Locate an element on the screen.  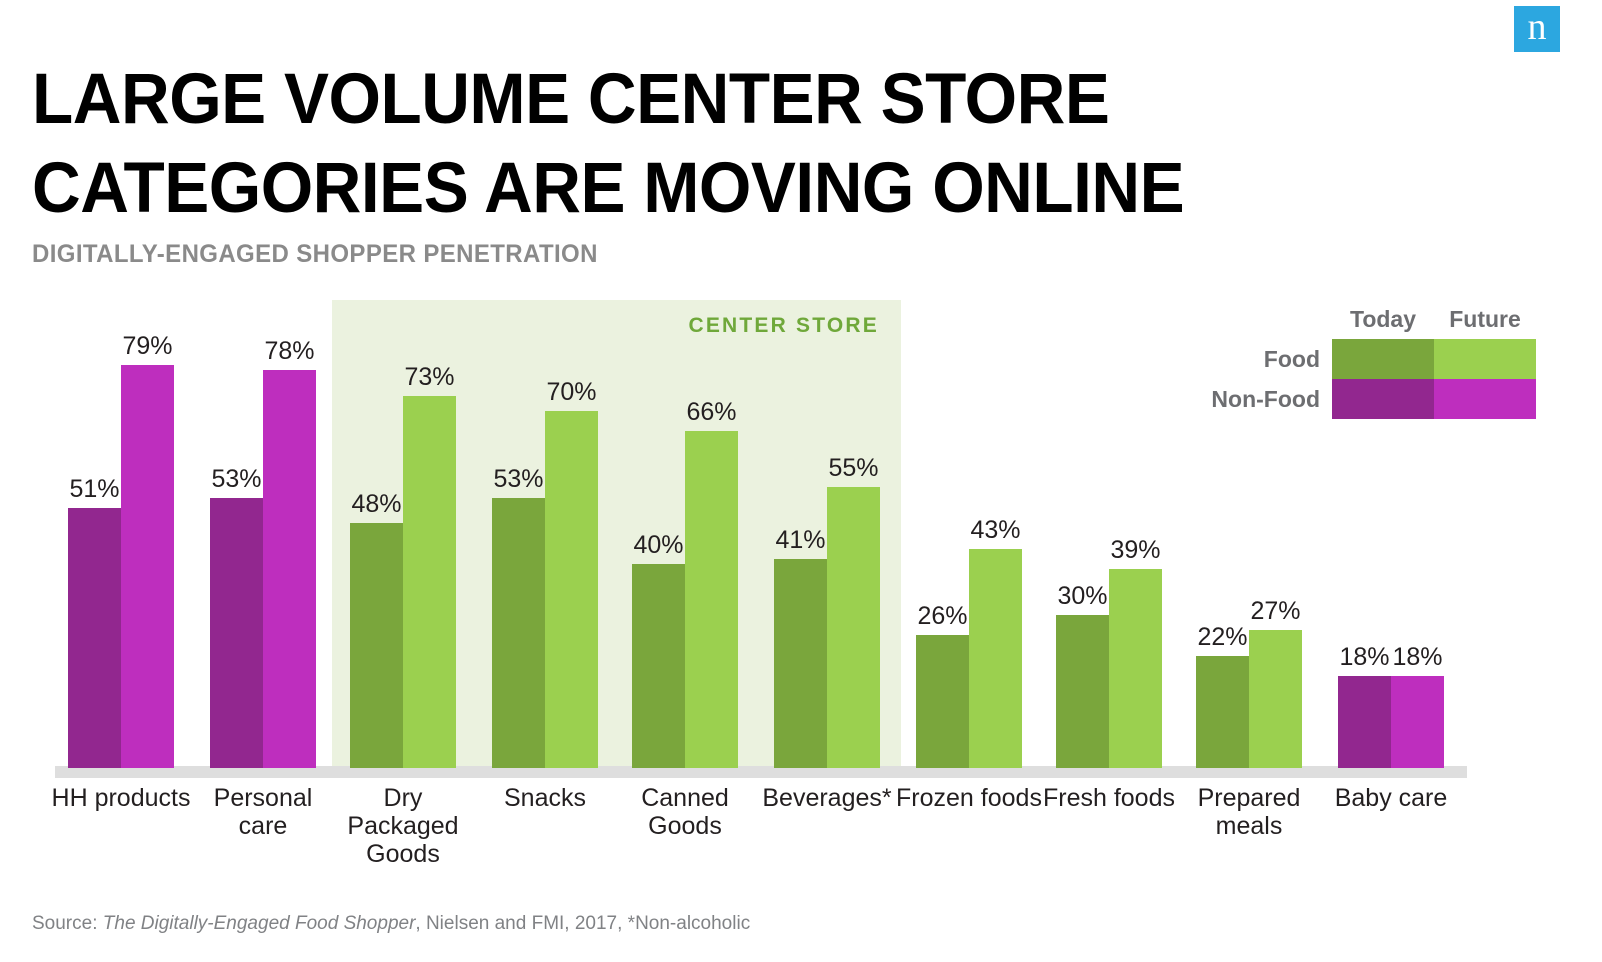
bar-value-label: 55% is located at coordinates (853, 468).